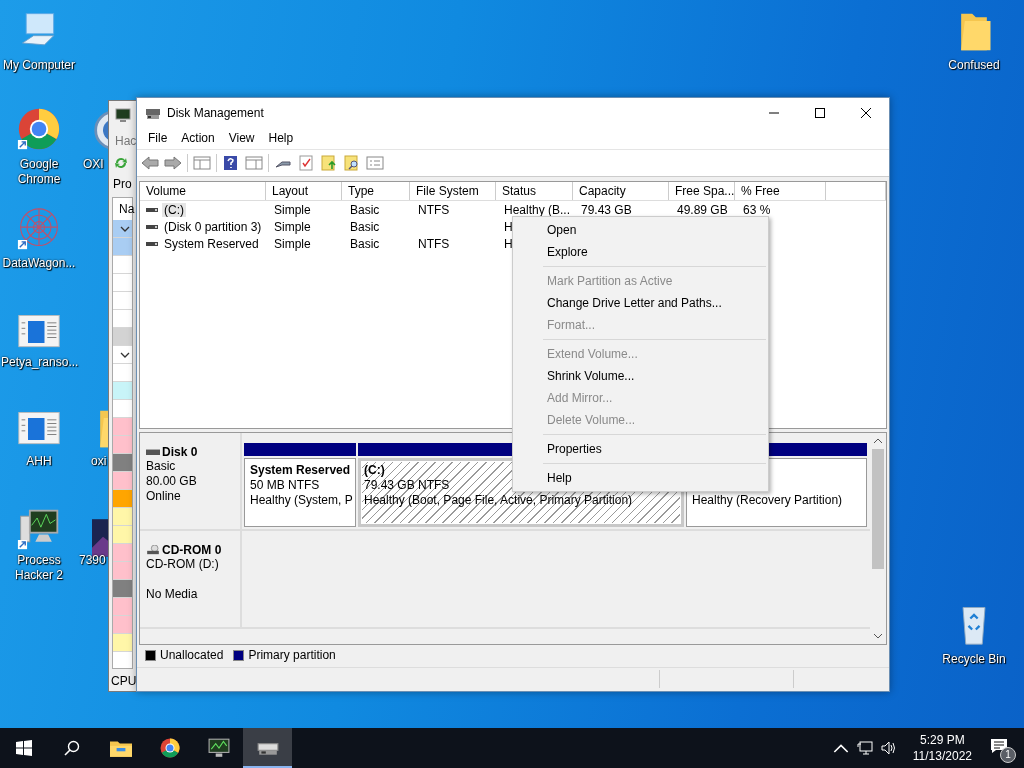 The height and width of the screenshot is (768, 1024). What do you see at coordinates (192, 550) in the screenshot?
I see `disk-name: CD-ROM 0` at bounding box center [192, 550].